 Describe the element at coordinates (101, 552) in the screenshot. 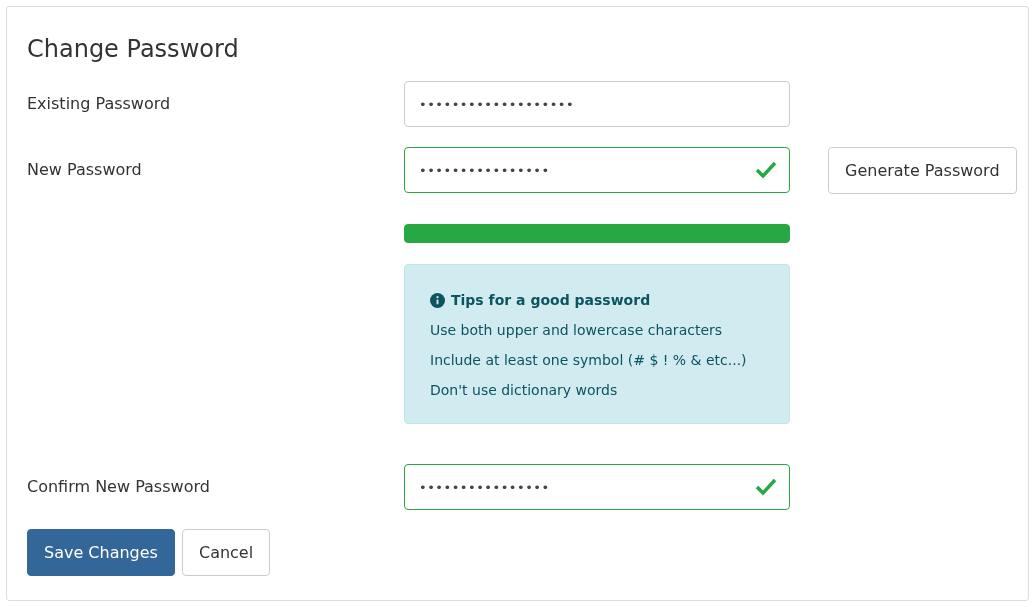

I see `save-button: Save Changes` at that location.